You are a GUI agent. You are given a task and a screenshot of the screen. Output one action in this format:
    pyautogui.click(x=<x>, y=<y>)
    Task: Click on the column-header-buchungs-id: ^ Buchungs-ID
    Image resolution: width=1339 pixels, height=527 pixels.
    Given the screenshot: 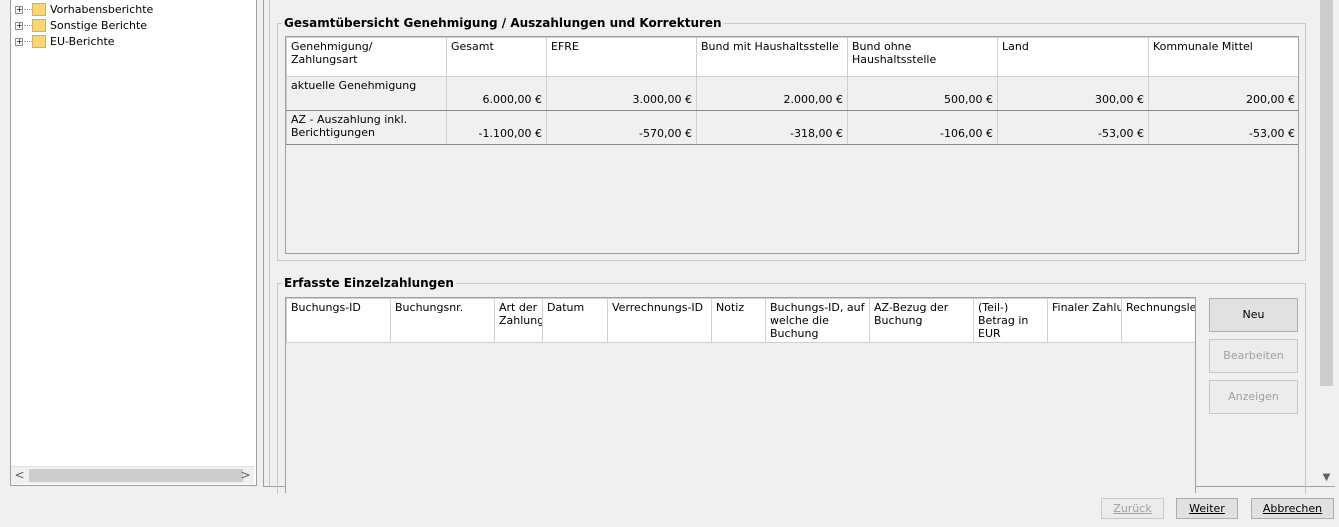 What is the action you would take?
    pyautogui.click(x=338, y=320)
    